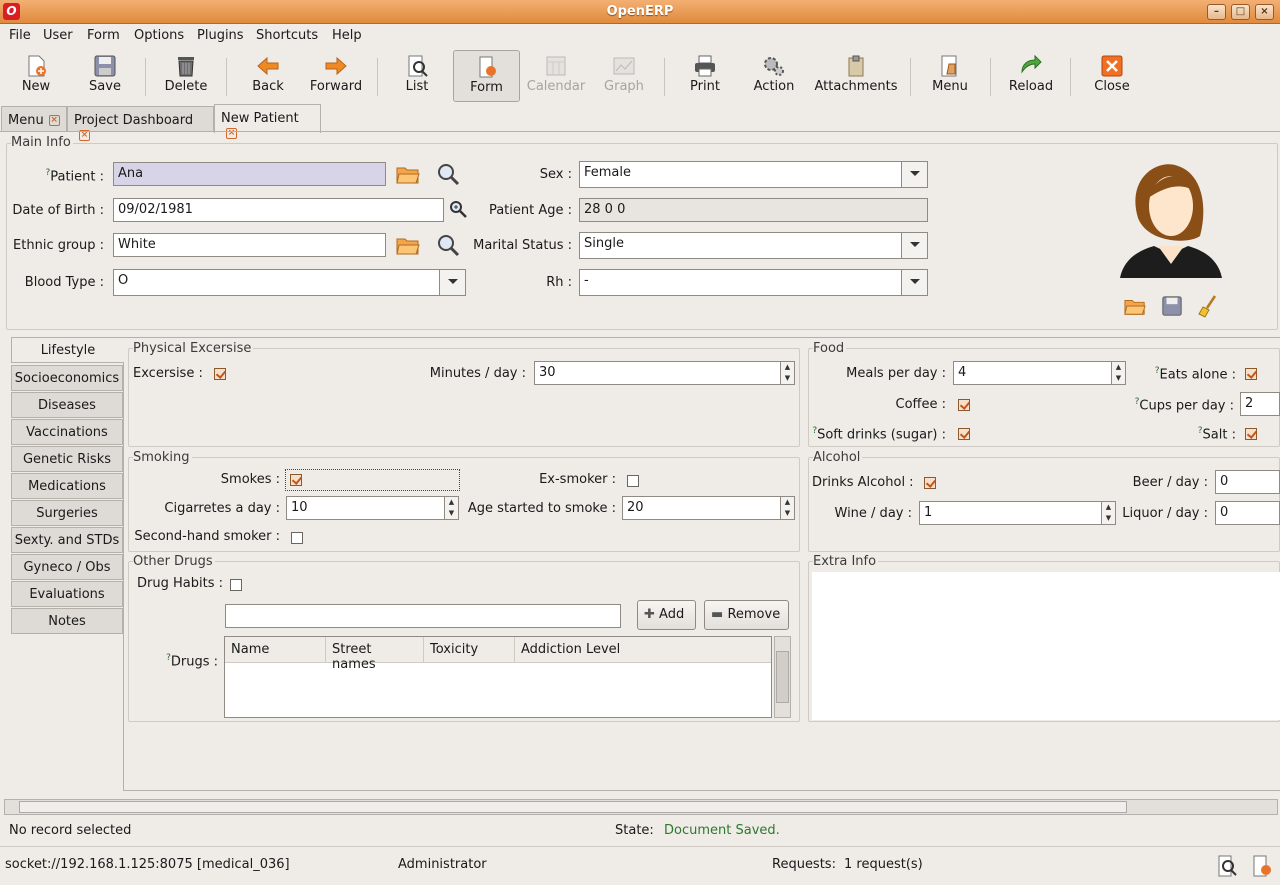 This screenshot has height=885, width=1280. I want to click on new-button: New, so click(36, 76).